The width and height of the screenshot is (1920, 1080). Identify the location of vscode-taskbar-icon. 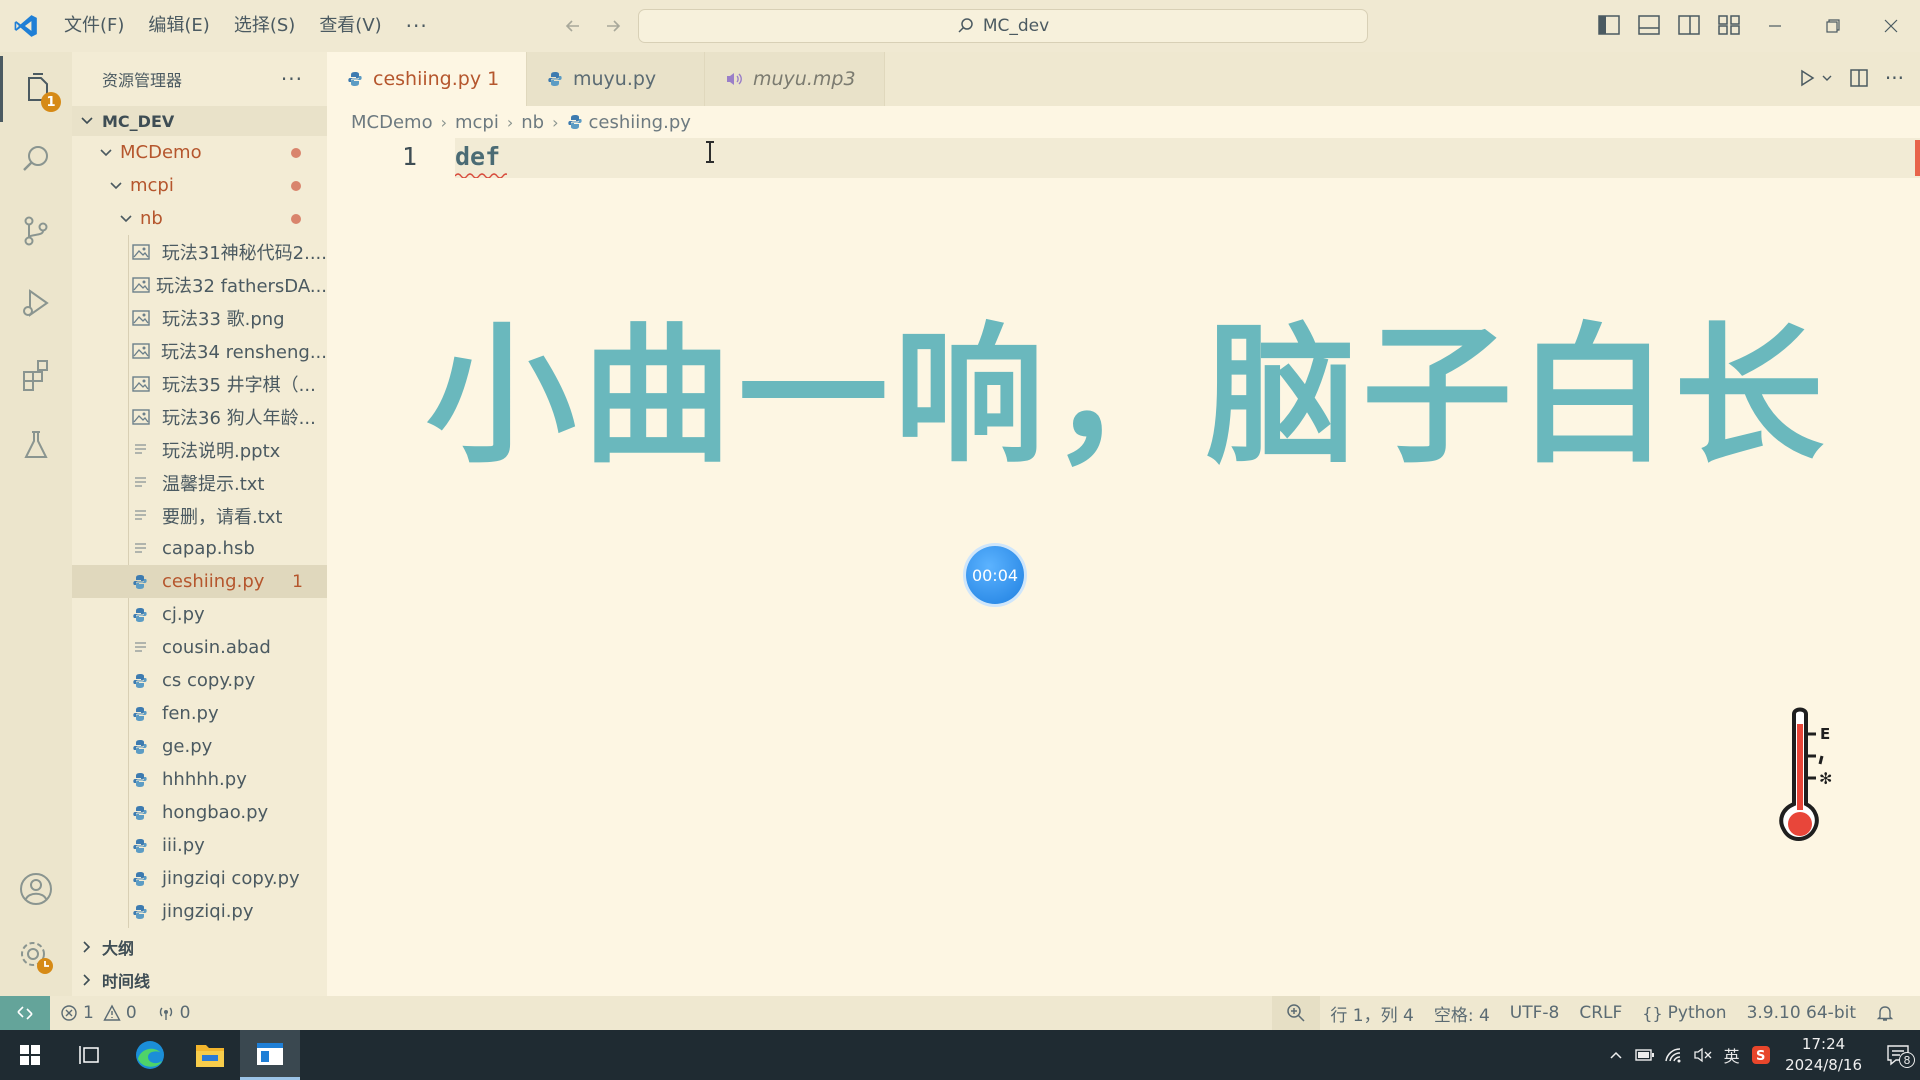
(270, 1055).